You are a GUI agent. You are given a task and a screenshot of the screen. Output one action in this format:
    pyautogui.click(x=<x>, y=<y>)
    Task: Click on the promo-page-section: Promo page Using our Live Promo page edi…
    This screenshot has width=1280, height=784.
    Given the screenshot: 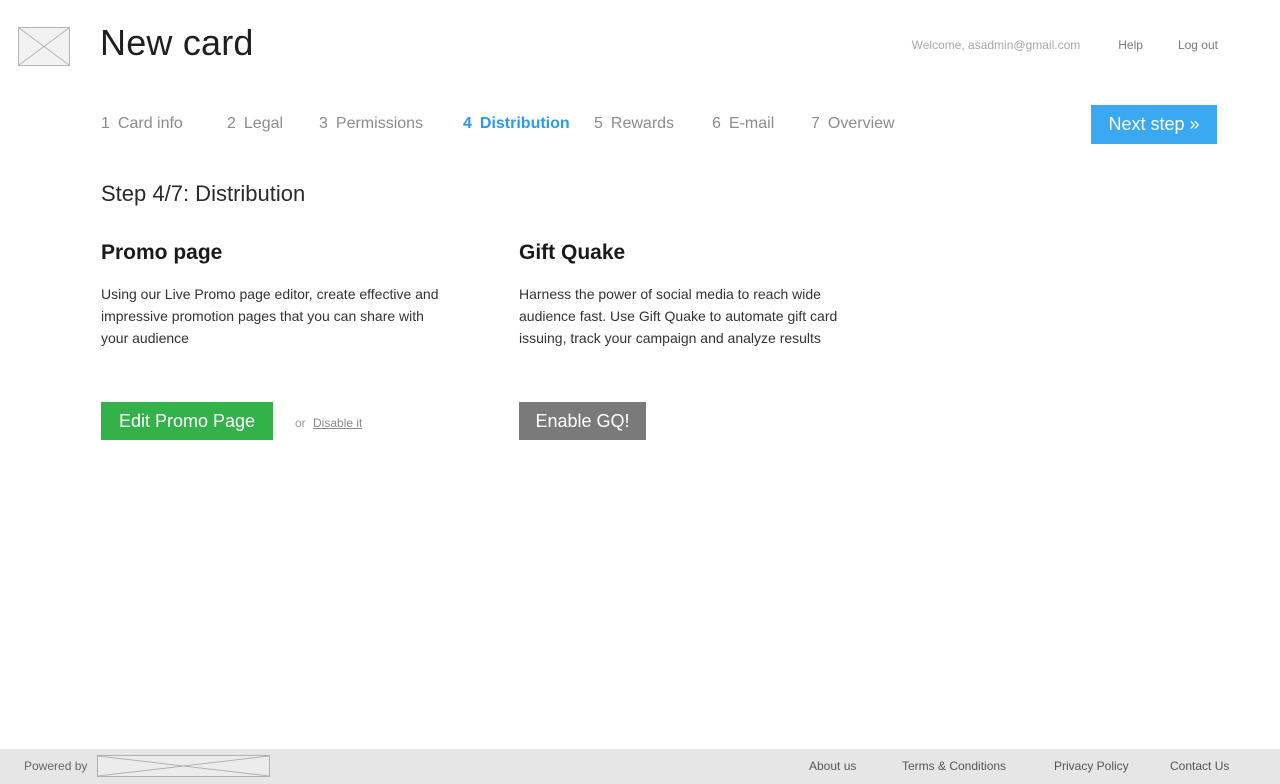 What is the action you would take?
    pyautogui.click(x=271, y=295)
    